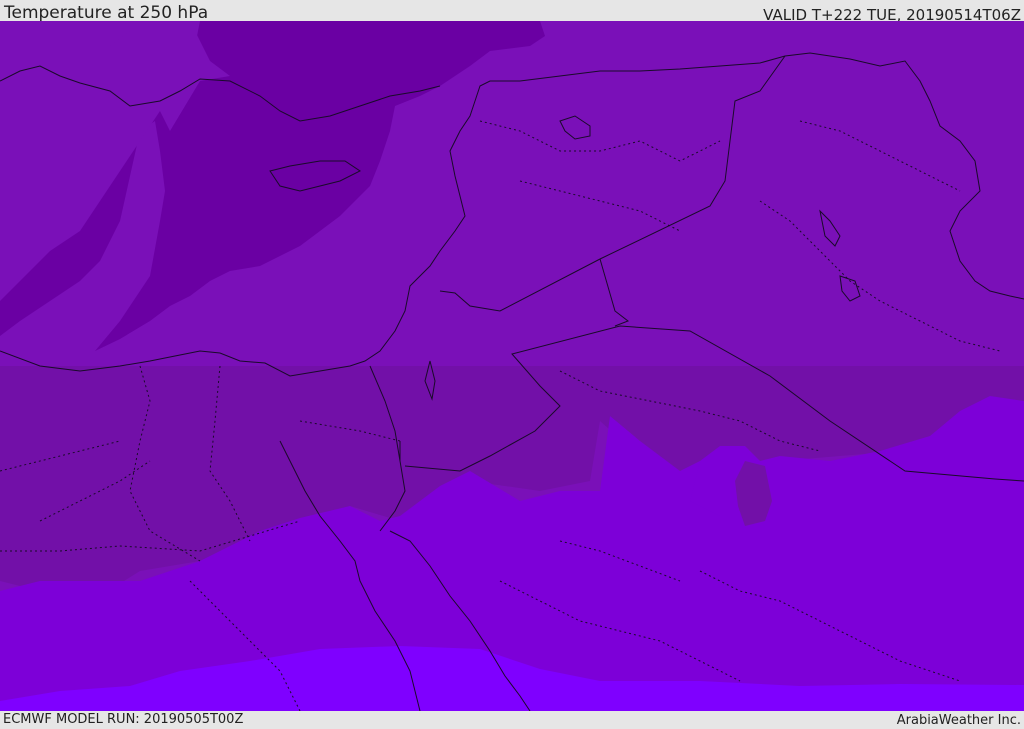 The width and height of the screenshot is (1024, 729). Describe the element at coordinates (958, 720) in the screenshot. I see `credit-label: ArabiaWeather Inc.` at that location.